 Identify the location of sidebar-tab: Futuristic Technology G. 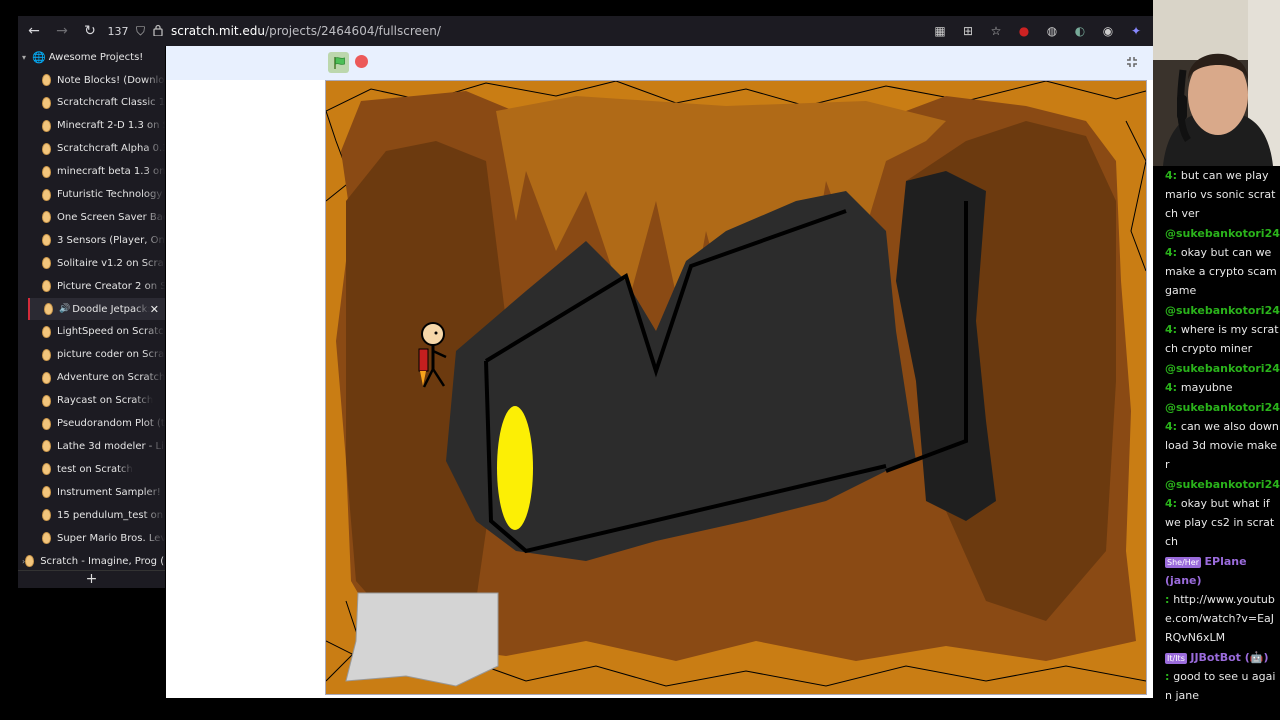
(96, 195).